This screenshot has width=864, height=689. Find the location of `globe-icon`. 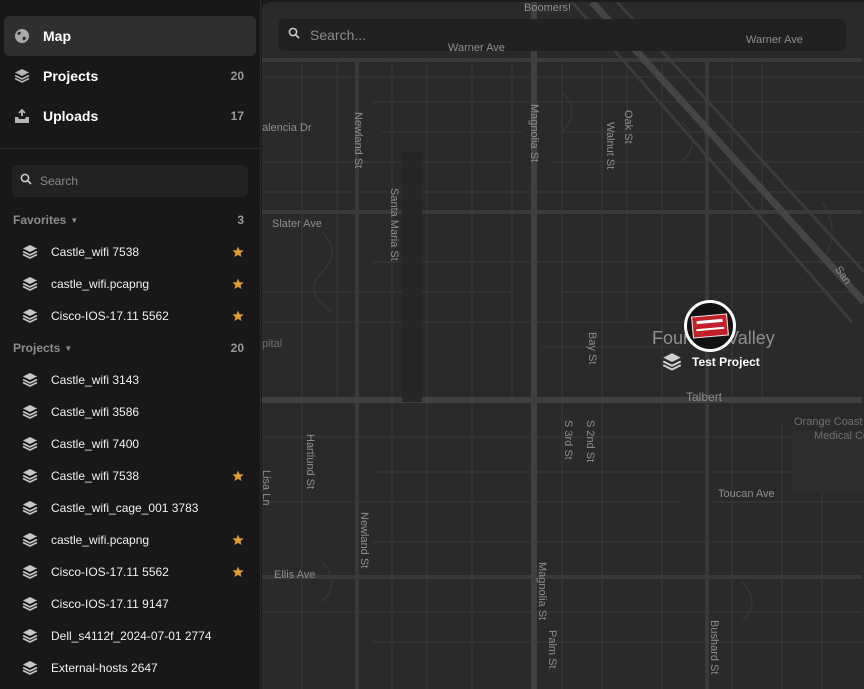

globe-icon is located at coordinates (22, 36).